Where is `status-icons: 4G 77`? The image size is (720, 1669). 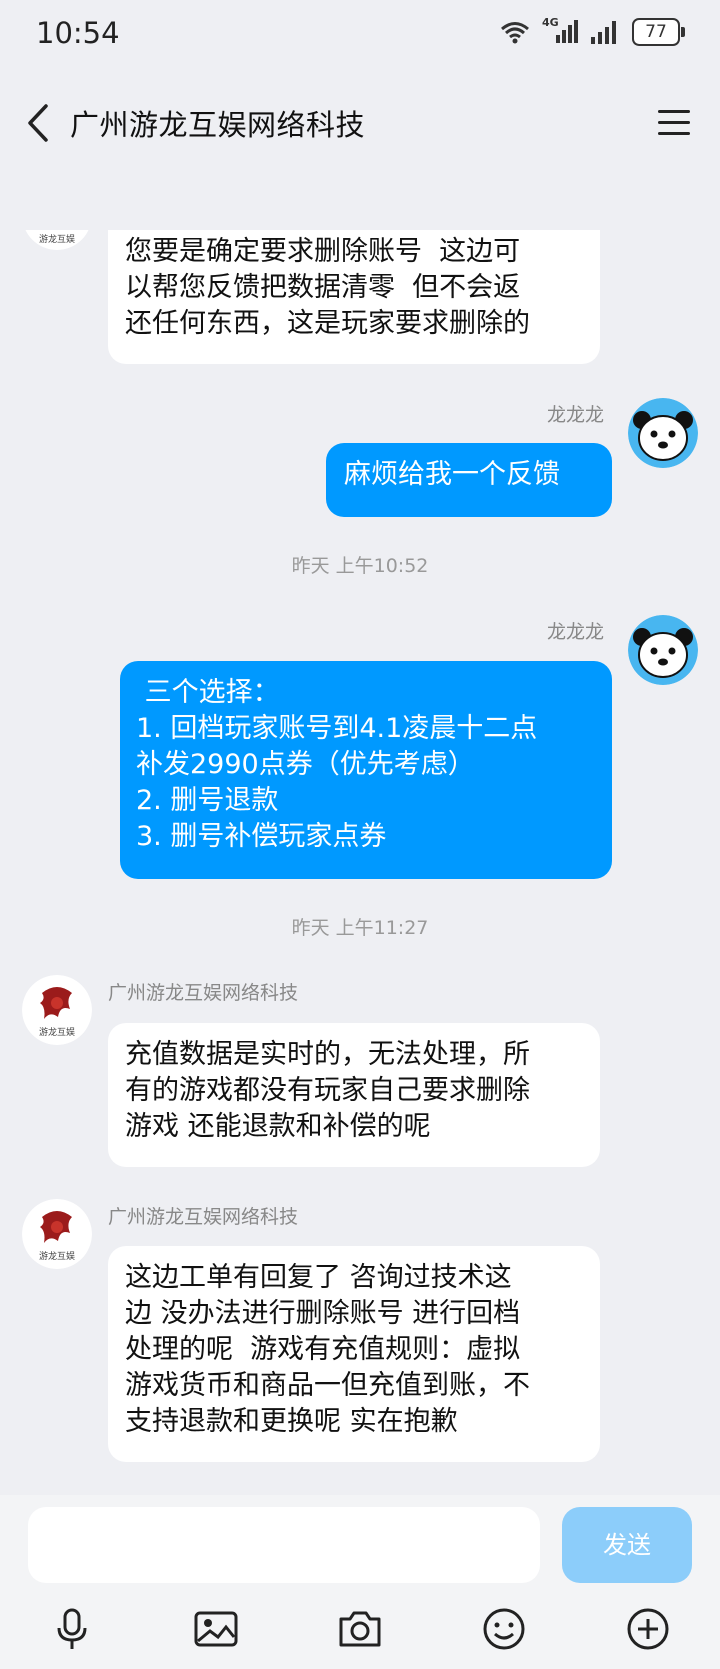 status-icons: 4G 77 is located at coordinates (592, 31).